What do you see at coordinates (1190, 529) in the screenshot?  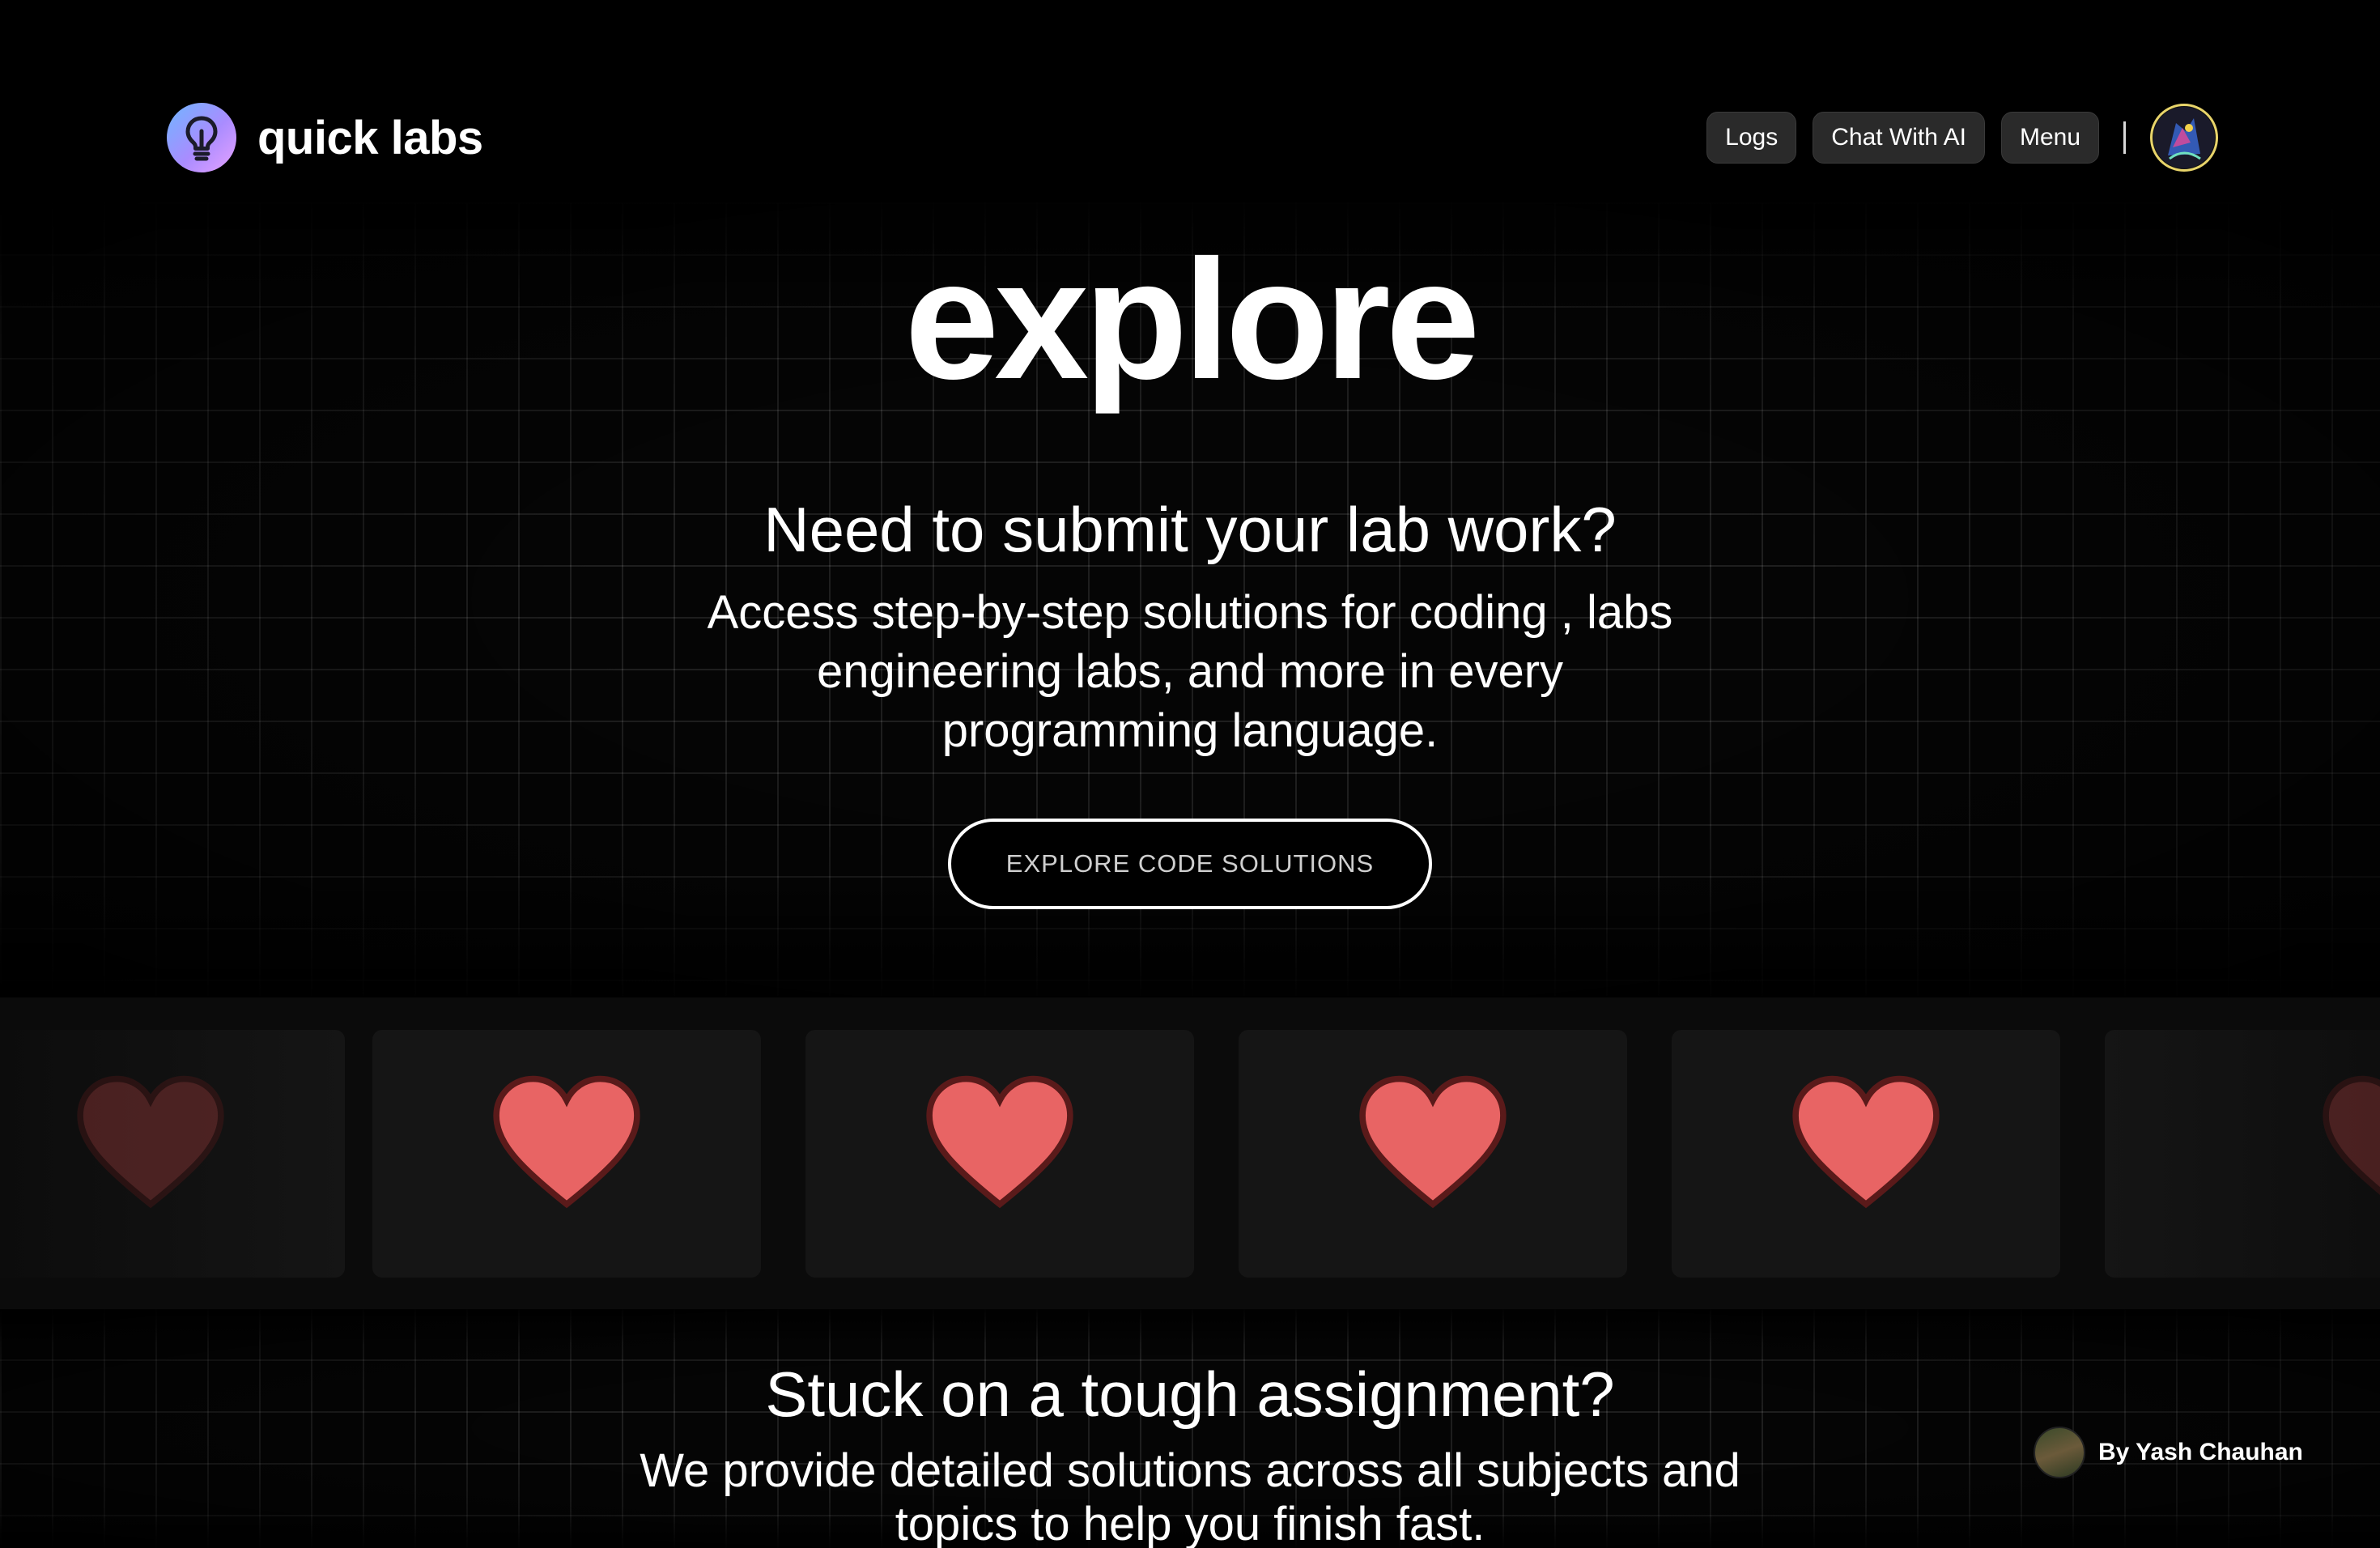 I see `hero-heading: Need to submit your lab work?` at bounding box center [1190, 529].